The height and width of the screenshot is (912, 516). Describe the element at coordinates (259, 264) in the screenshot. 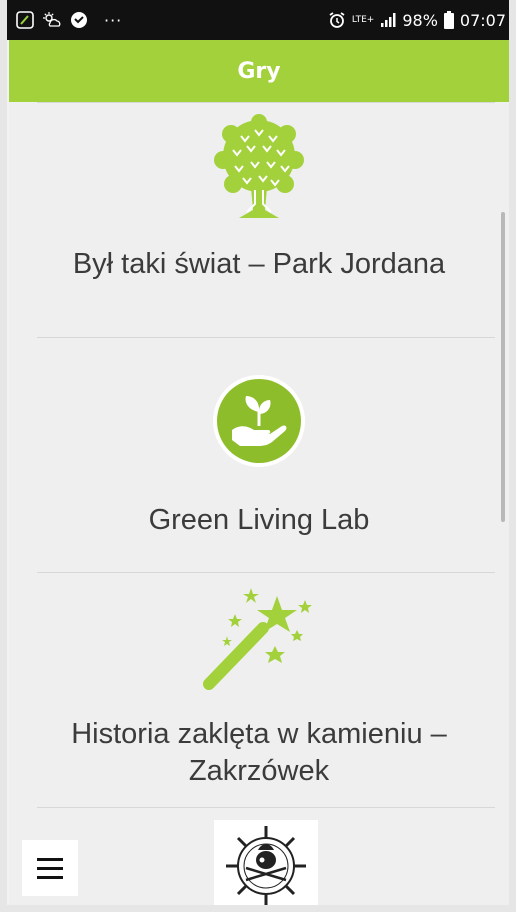

I see `game-title: Był taki świat – Park Jordana` at that location.